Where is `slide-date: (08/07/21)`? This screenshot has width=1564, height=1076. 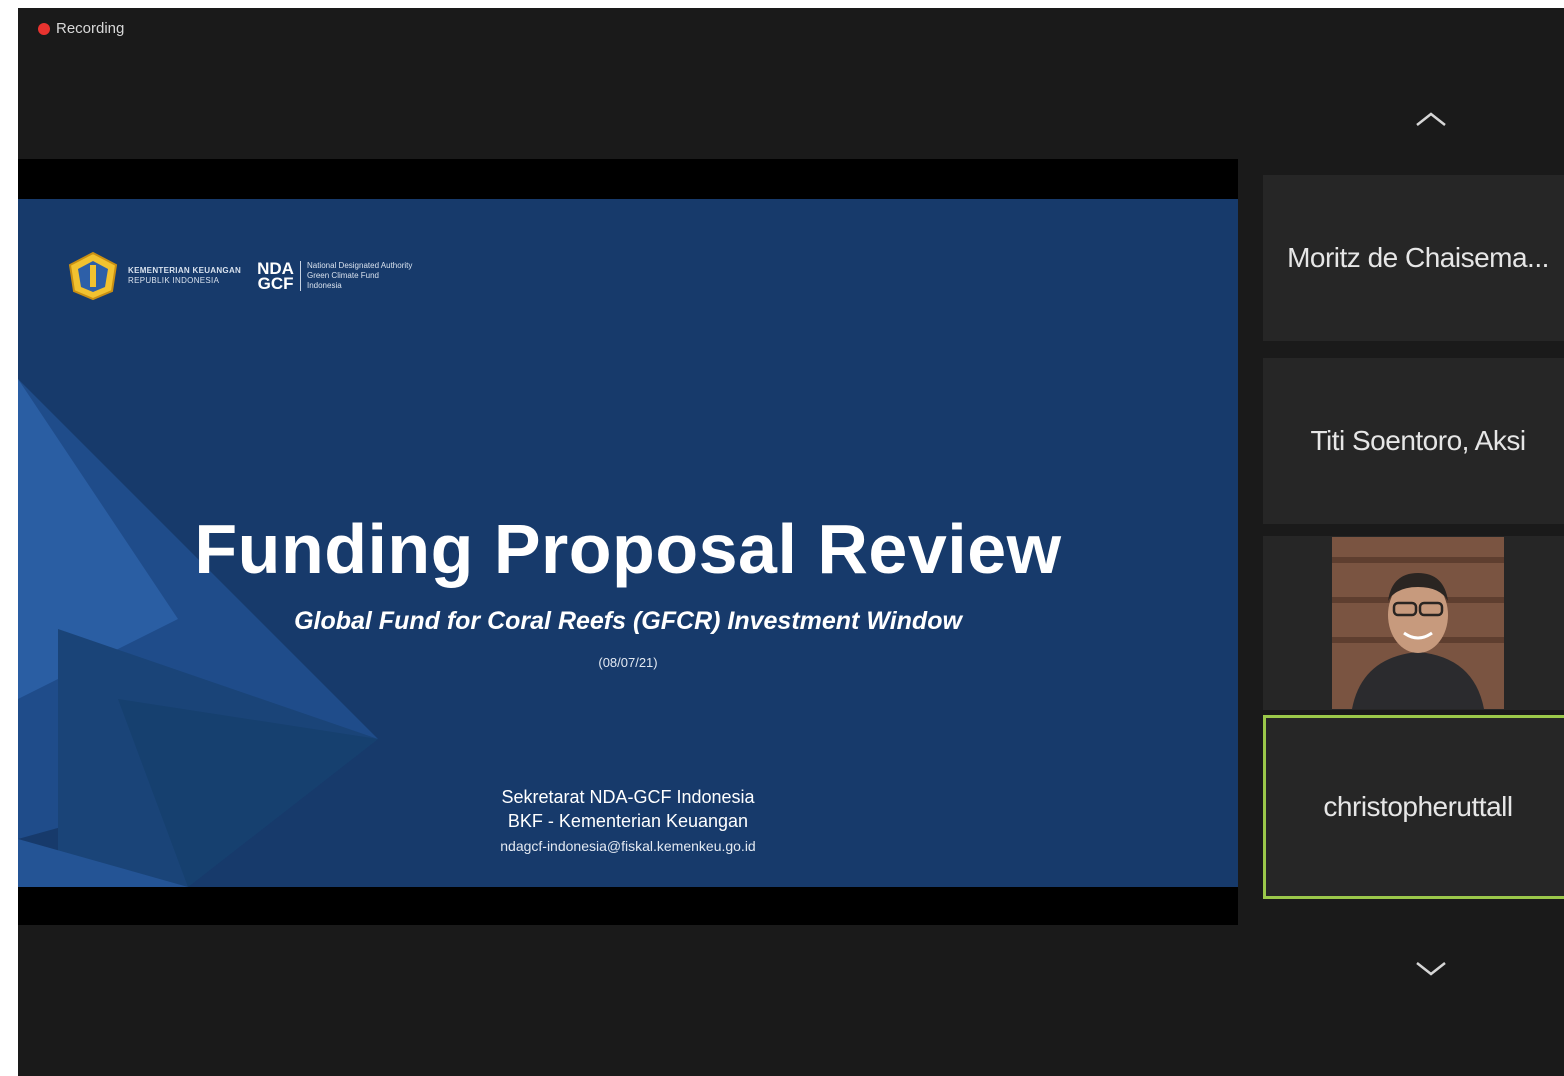
slide-date: (08/07/21) is located at coordinates (628, 662).